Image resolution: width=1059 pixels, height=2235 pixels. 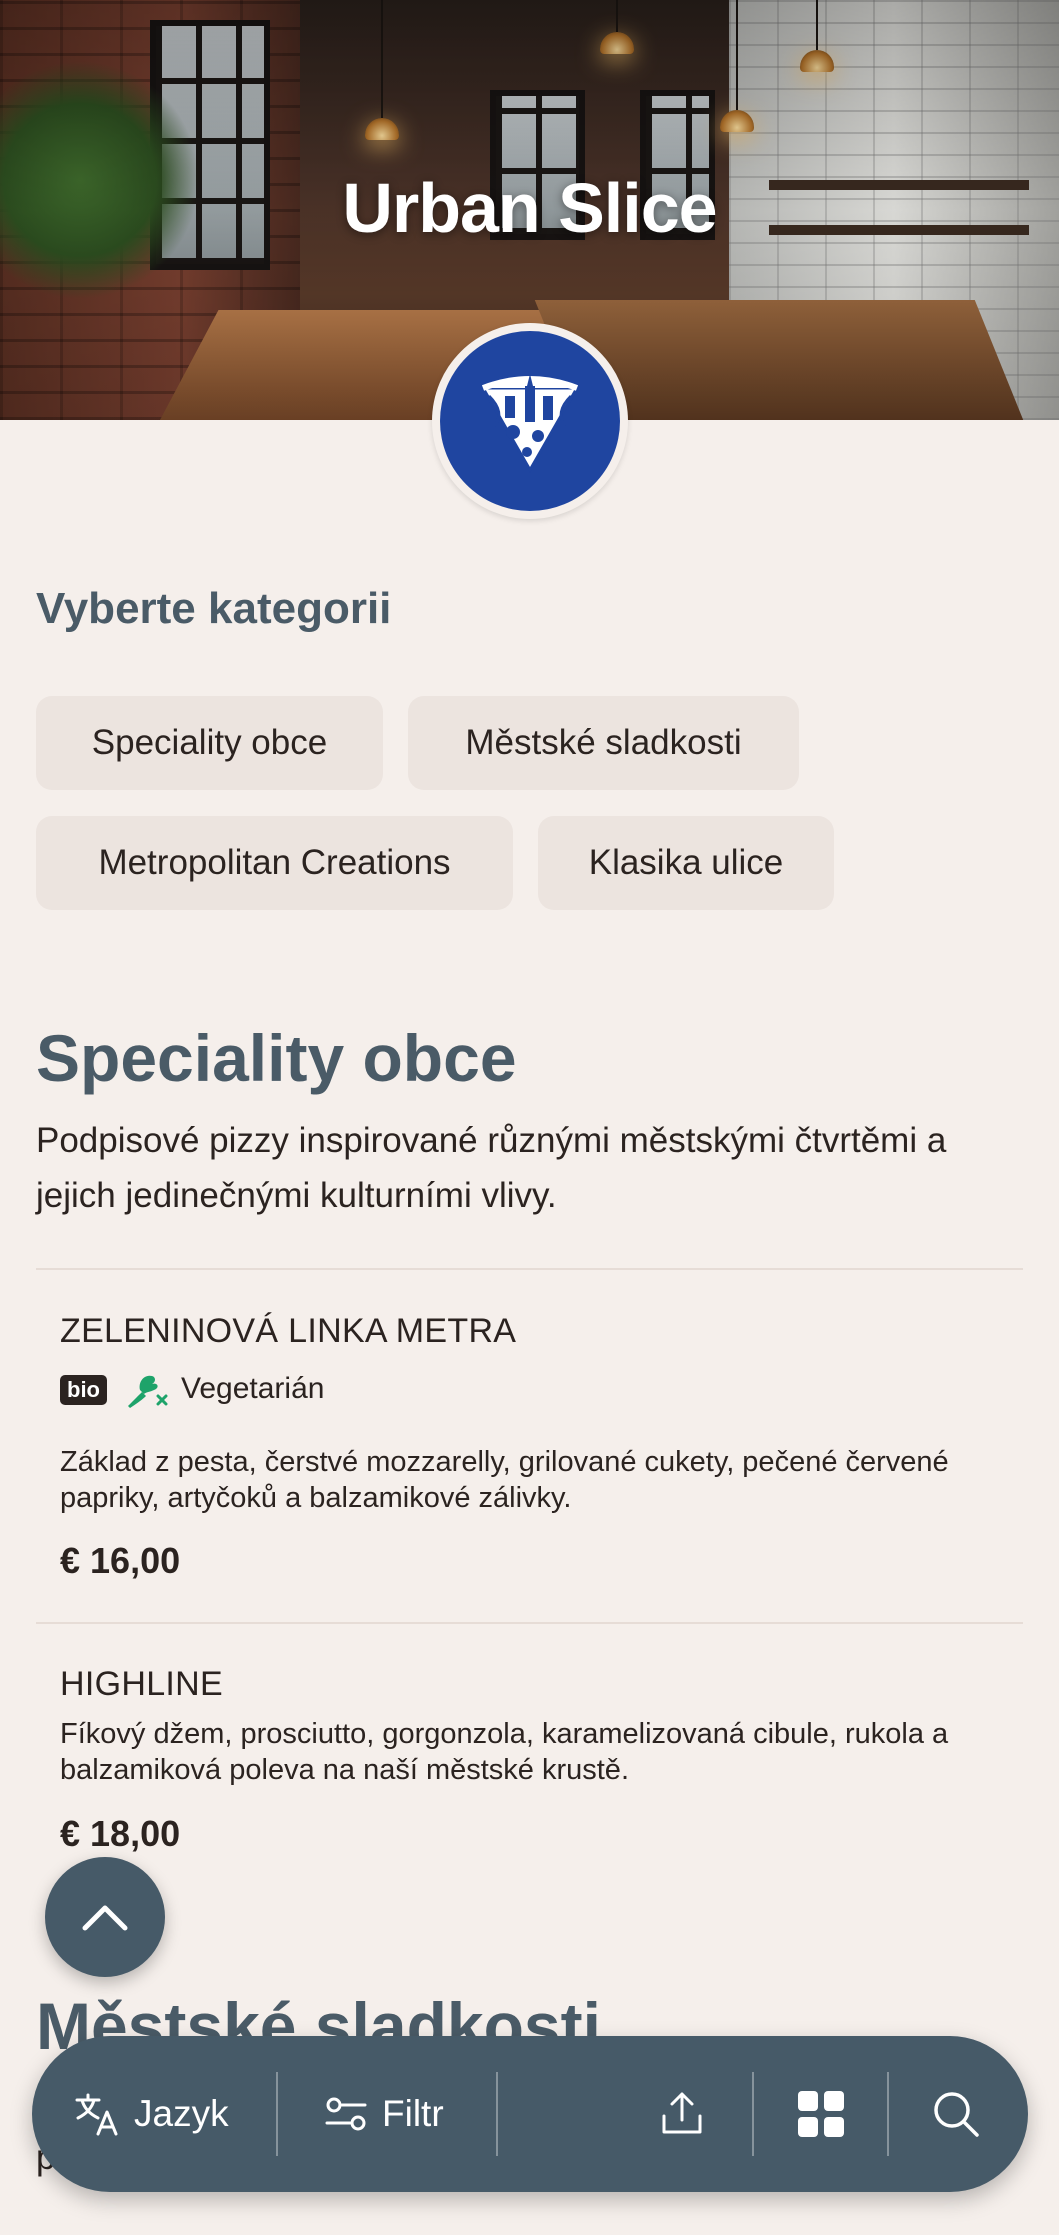 I want to click on section-title: Speciality obce, so click(x=276, y=1058).